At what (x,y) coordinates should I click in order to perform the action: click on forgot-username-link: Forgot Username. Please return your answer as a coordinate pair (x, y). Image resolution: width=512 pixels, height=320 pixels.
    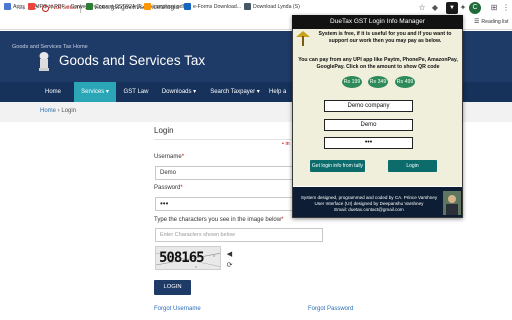
    Looking at the image, I should click on (177, 309).